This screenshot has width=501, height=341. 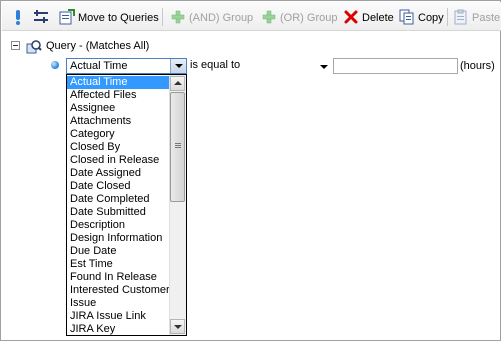 What do you see at coordinates (378, 18) in the screenshot?
I see `delete-label: Delete` at bounding box center [378, 18].